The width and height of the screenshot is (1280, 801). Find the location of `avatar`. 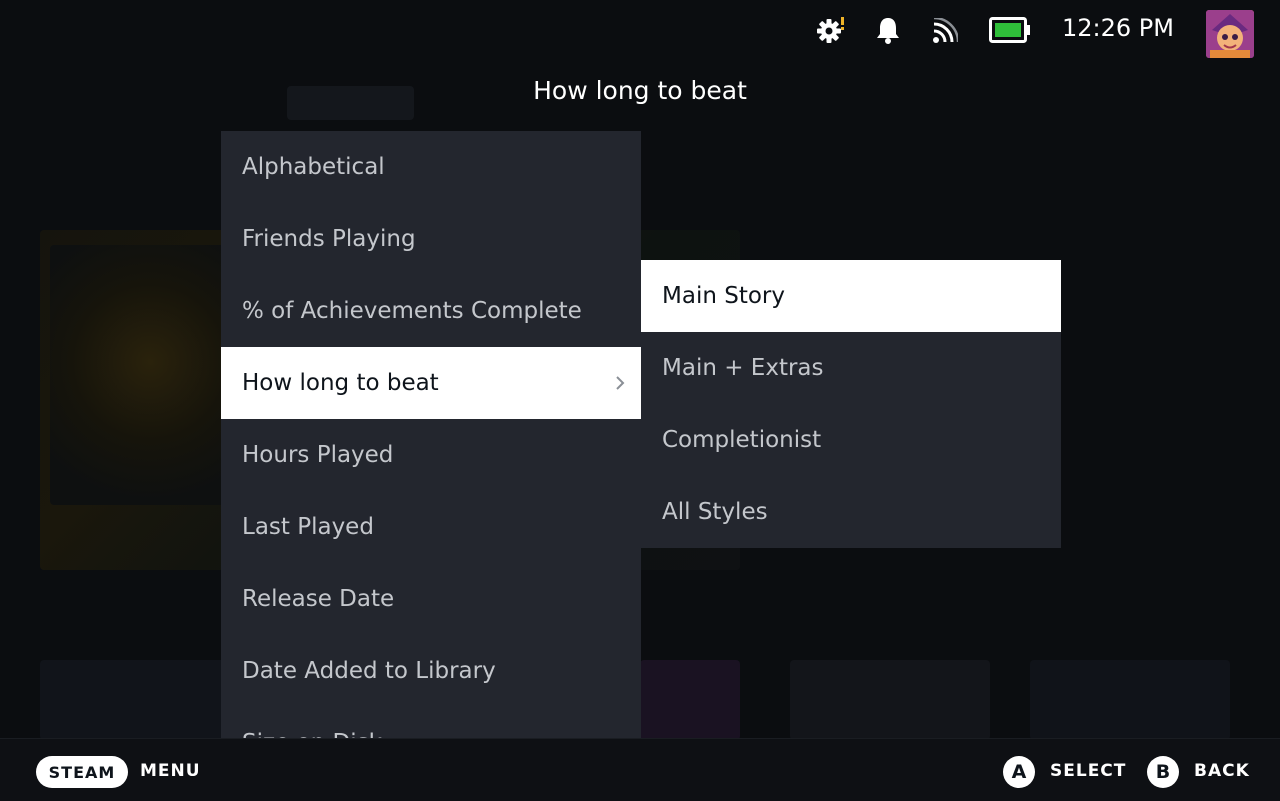

avatar is located at coordinates (1230, 34).